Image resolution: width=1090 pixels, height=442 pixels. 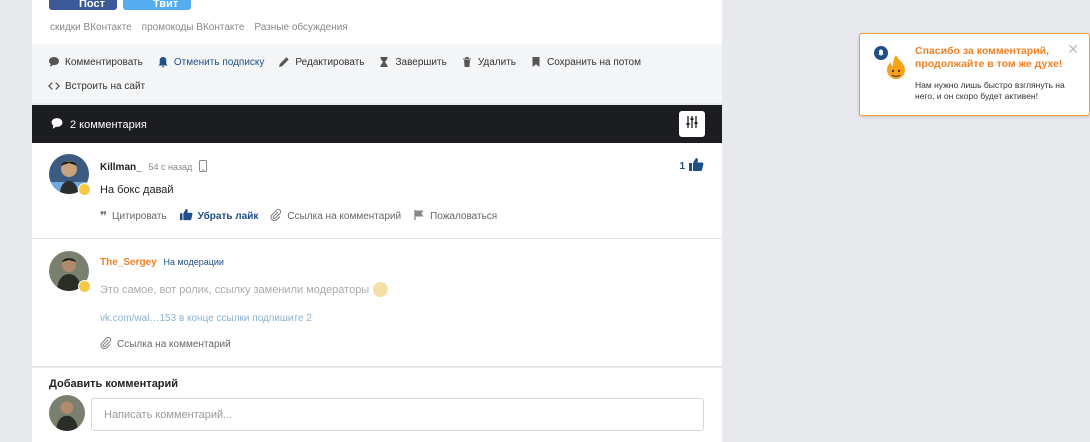 What do you see at coordinates (467, 62) in the screenshot?
I see `trash-icon` at bounding box center [467, 62].